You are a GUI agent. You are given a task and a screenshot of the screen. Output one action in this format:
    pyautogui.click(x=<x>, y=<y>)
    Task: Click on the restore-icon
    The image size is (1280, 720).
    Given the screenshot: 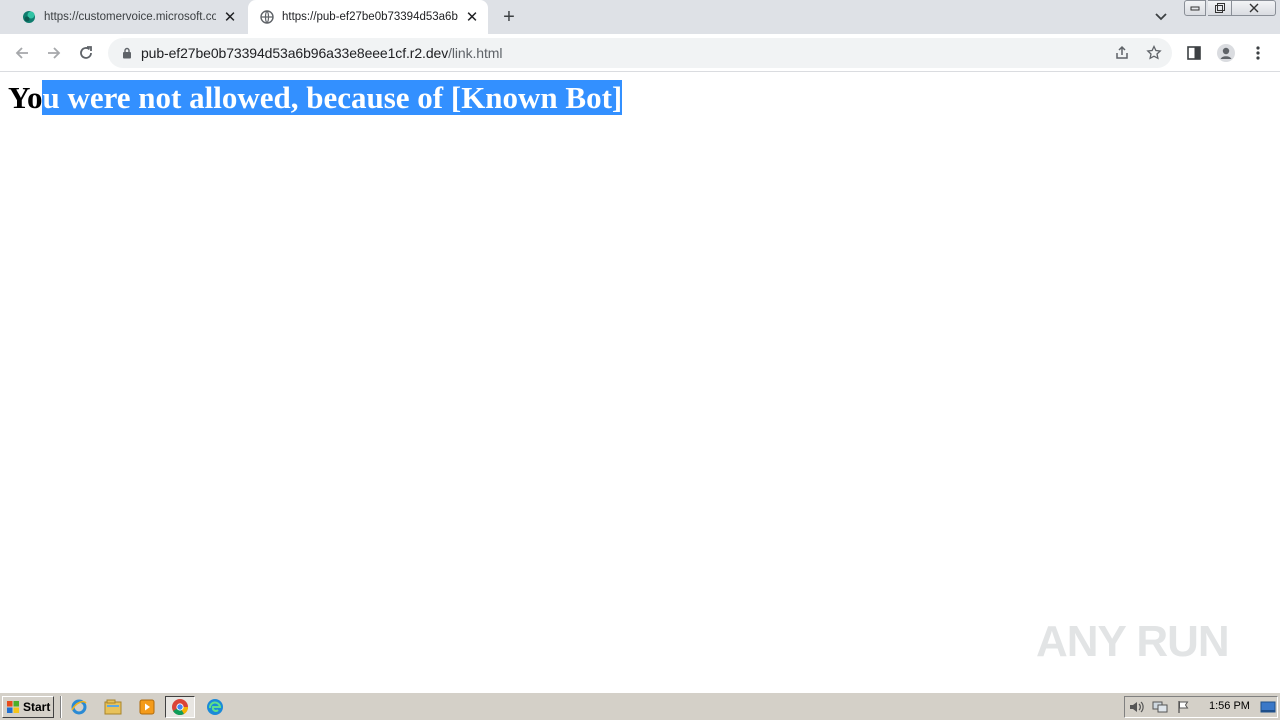 What is the action you would take?
    pyautogui.click(x=1219, y=8)
    